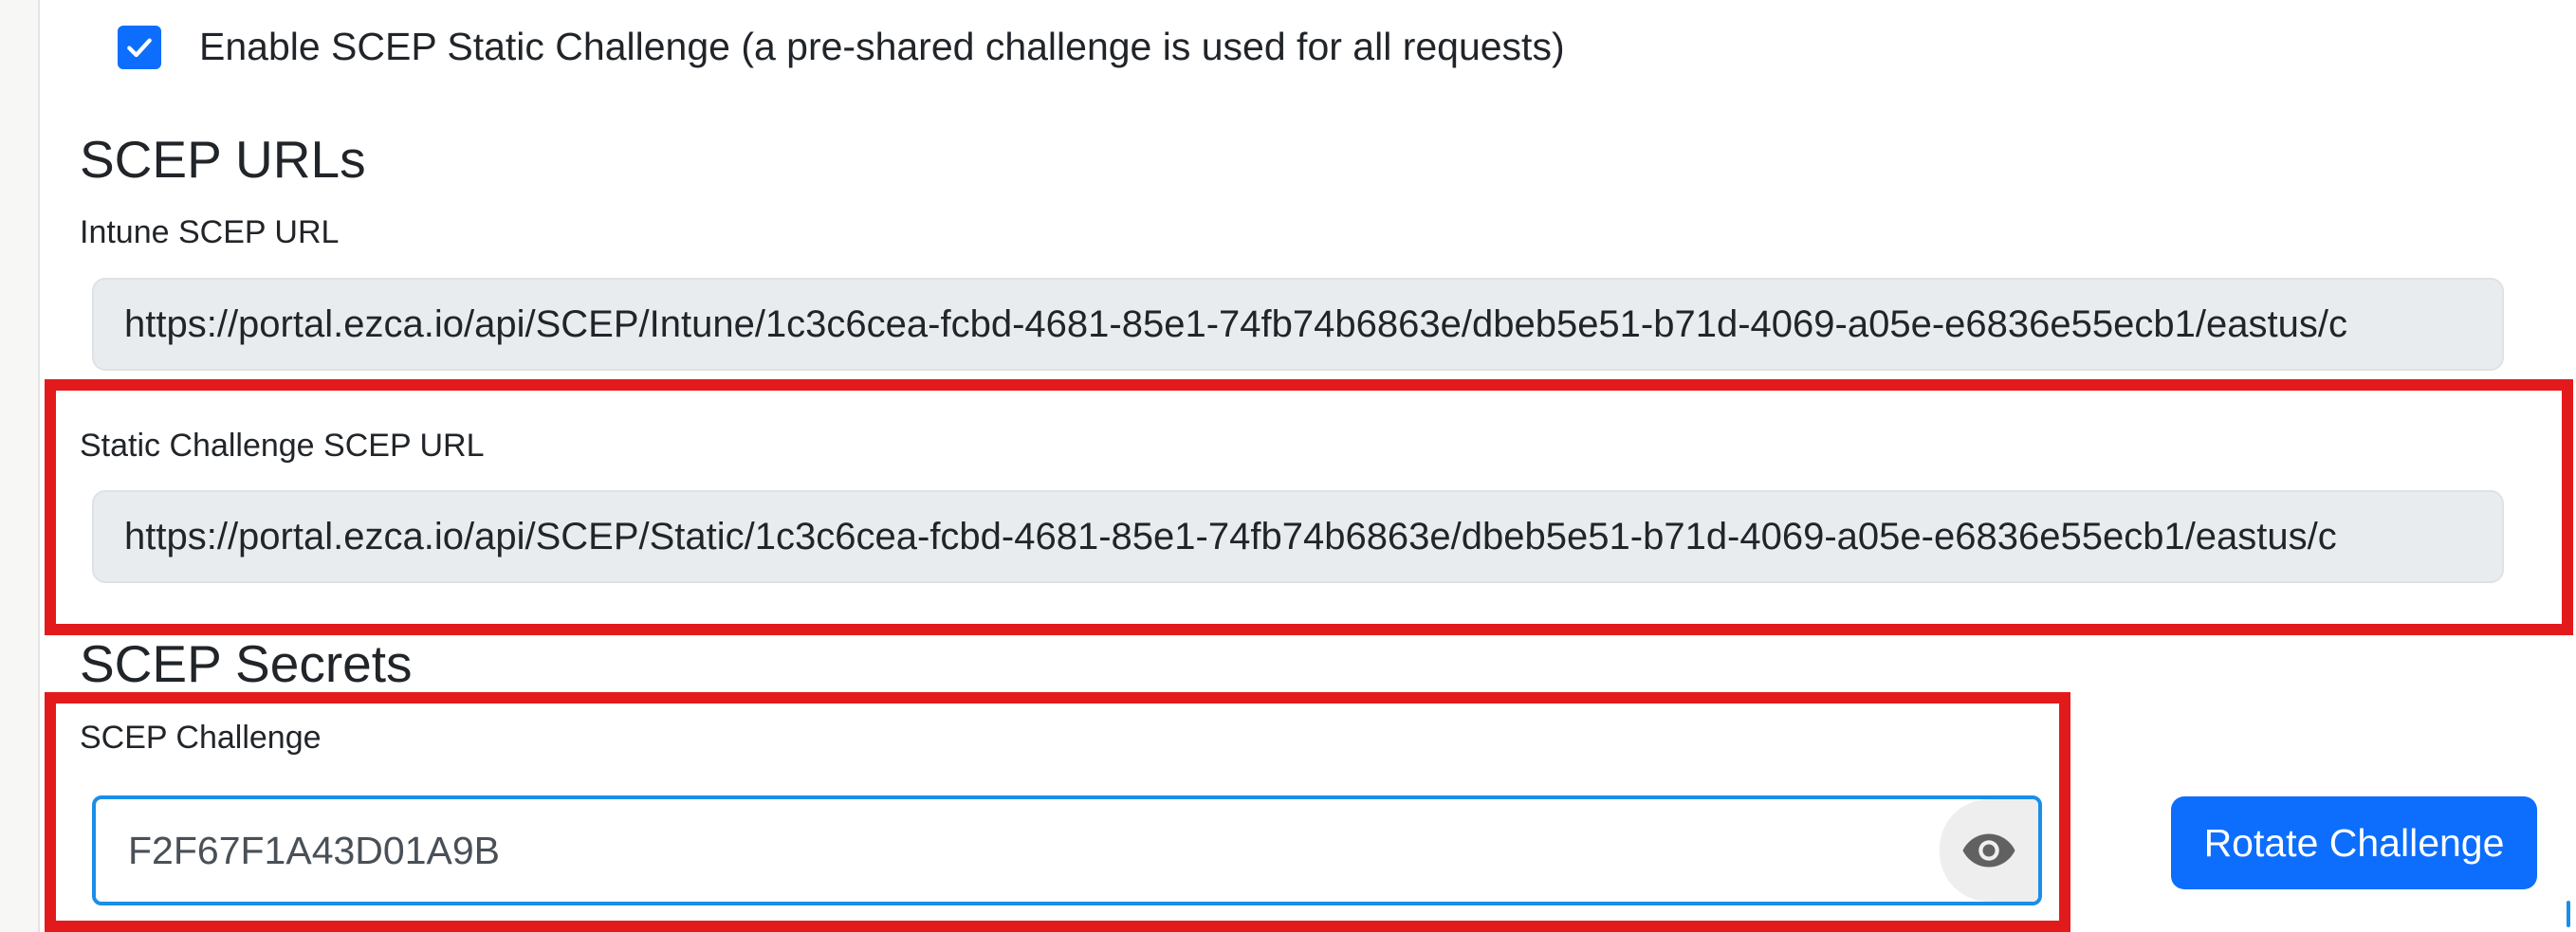  What do you see at coordinates (201, 738) in the screenshot?
I see `scep-challenge-label: SCEP Challenge` at bounding box center [201, 738].